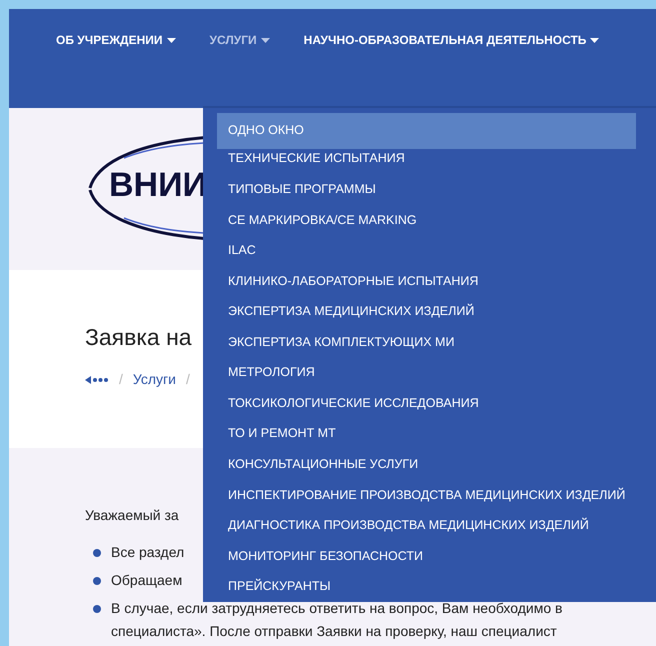 This screenshot has height=646, width=656. What do you see at coordinates (97, 380) in the screenshot?
I see `home-dots-icon` at bounding box center [97, 380].